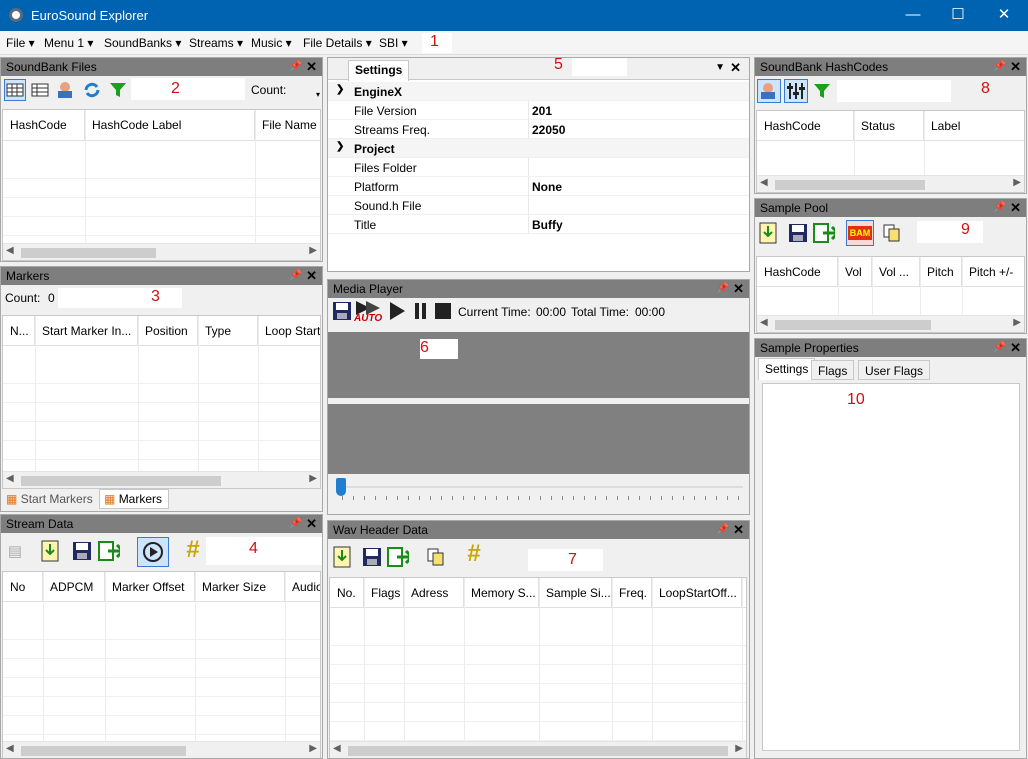 This screenshot has width=1028, height=759. Describe the element at coordinates (720, 67) in the screenshot. I see `chevron-down-icon: ▼` at that location.